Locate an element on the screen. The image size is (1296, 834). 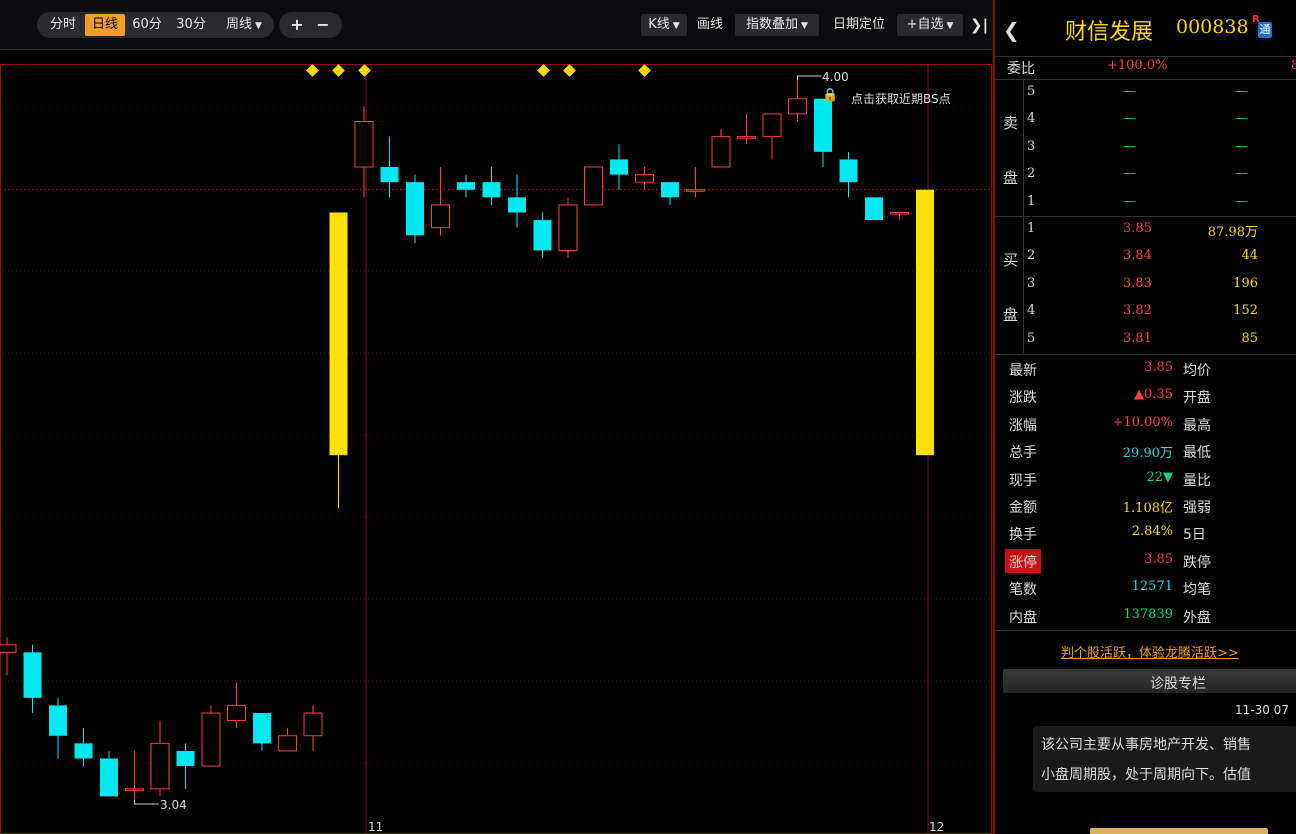
stat-label-secondary: 5日 is located at coordinates (1194, 535).